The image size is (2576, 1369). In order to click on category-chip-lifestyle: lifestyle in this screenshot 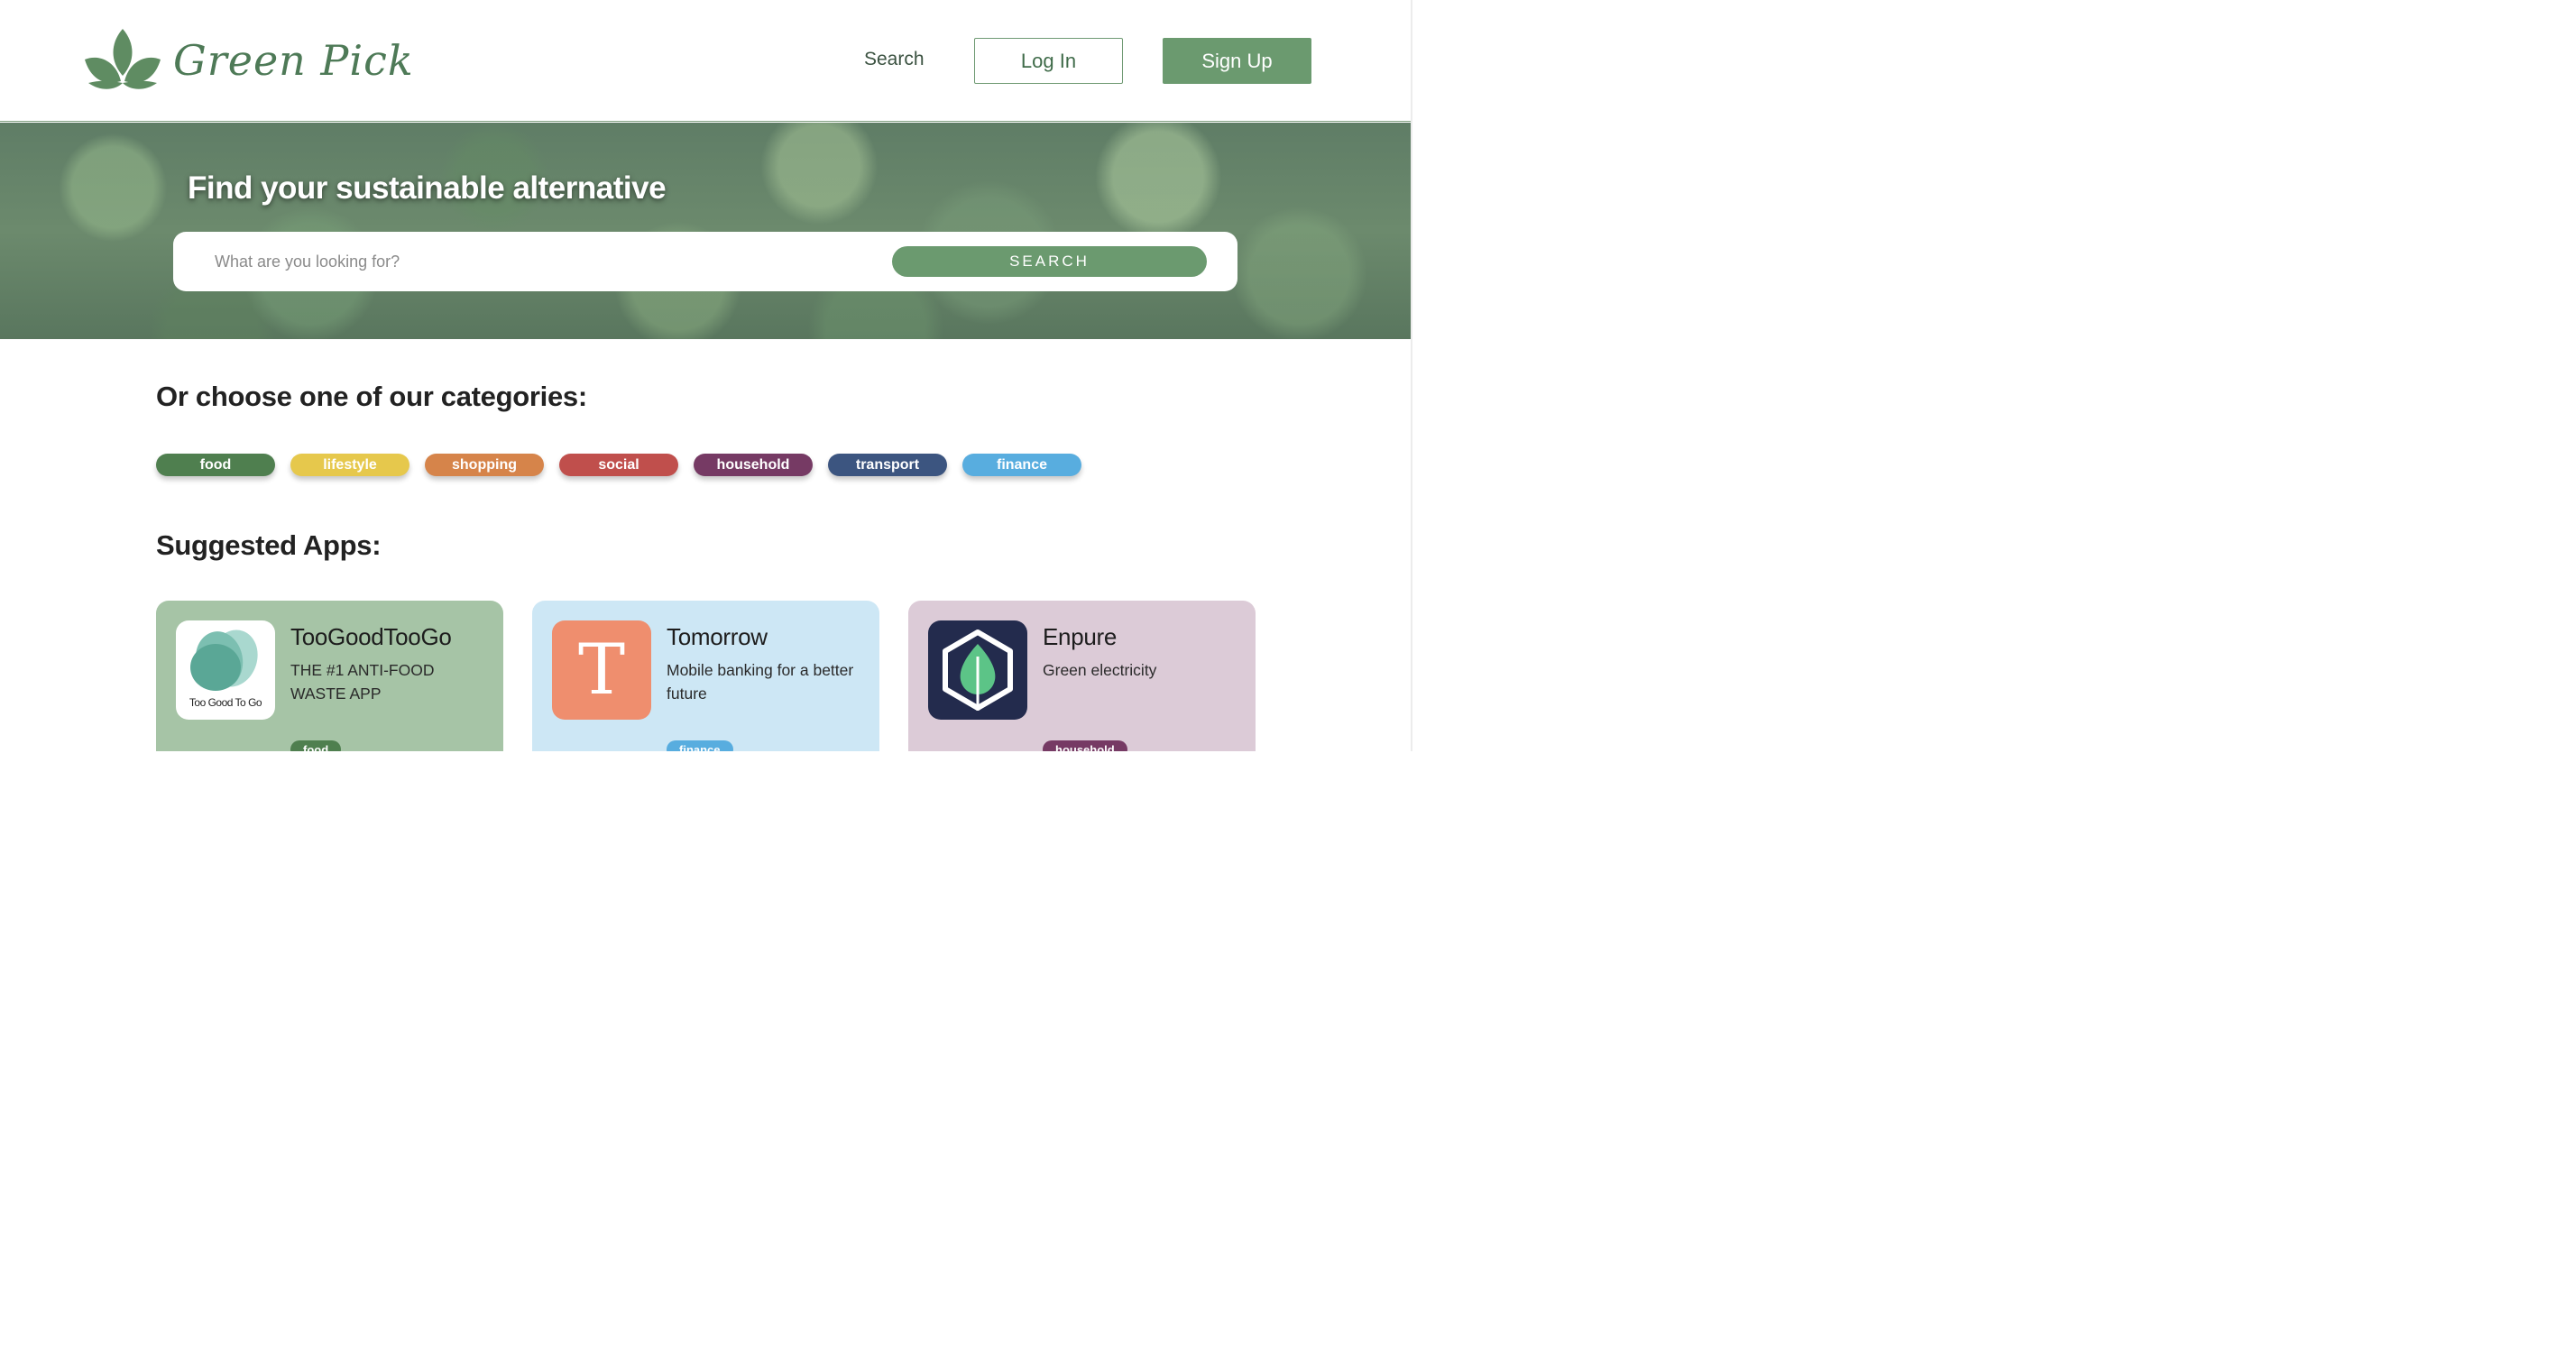, I will do `click(349, 465)`.